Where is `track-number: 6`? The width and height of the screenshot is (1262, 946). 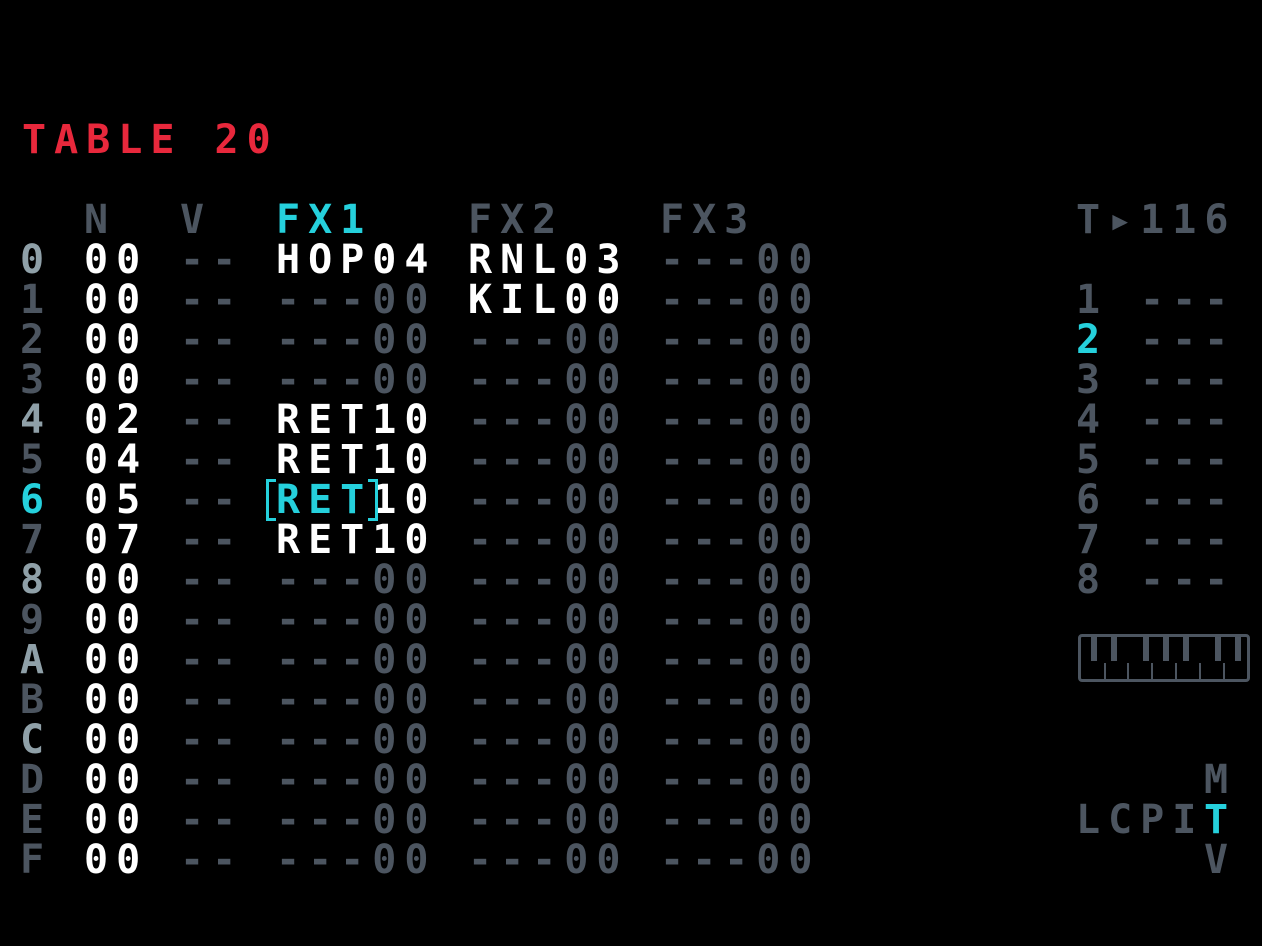 track-number: 6 is located at coordinates (1092, 500).